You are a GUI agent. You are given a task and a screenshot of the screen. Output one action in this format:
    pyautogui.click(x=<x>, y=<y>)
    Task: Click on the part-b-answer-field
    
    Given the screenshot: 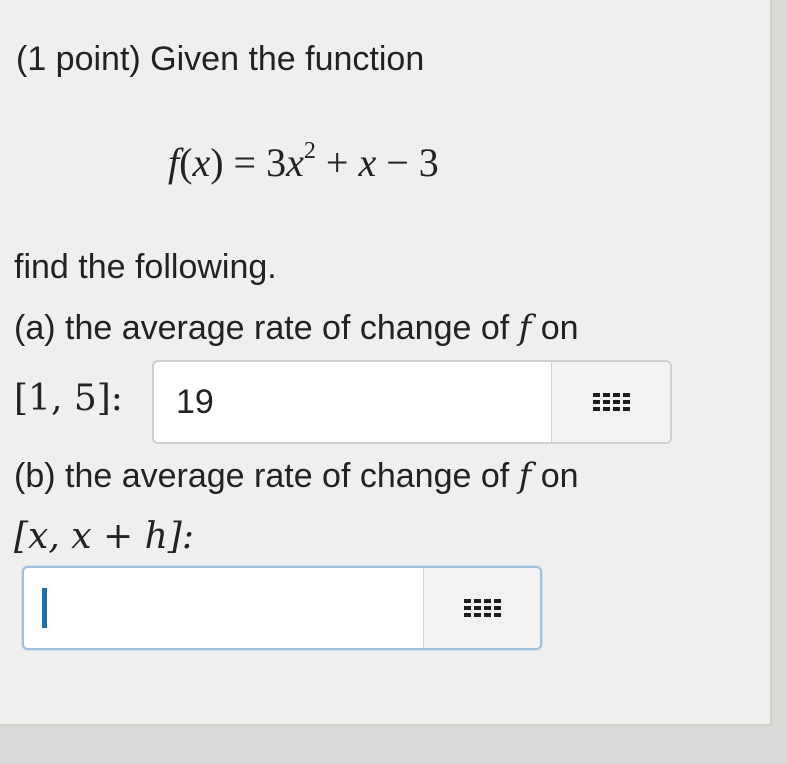 What is the action you would take?
    pyautogui.click(x=282, y=608)
    